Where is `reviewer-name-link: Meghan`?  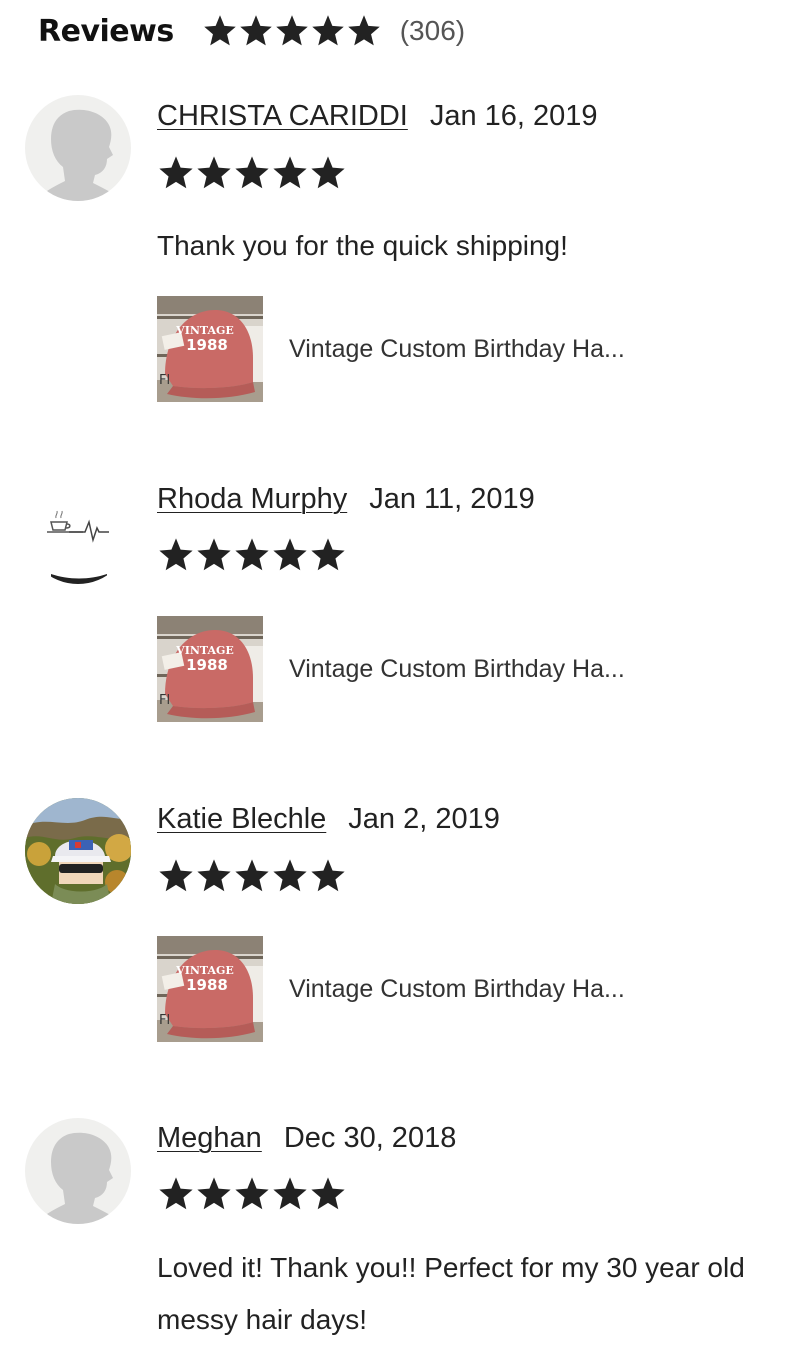
reviewer-name-link: Meghan is located at coordinates (209, 1138).